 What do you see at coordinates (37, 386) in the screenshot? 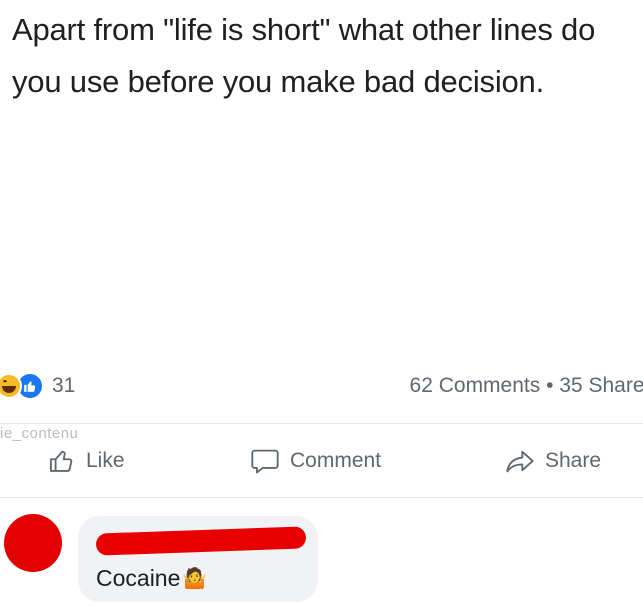
I see `reactions-summary: 31` at bounding box center [37, 386].